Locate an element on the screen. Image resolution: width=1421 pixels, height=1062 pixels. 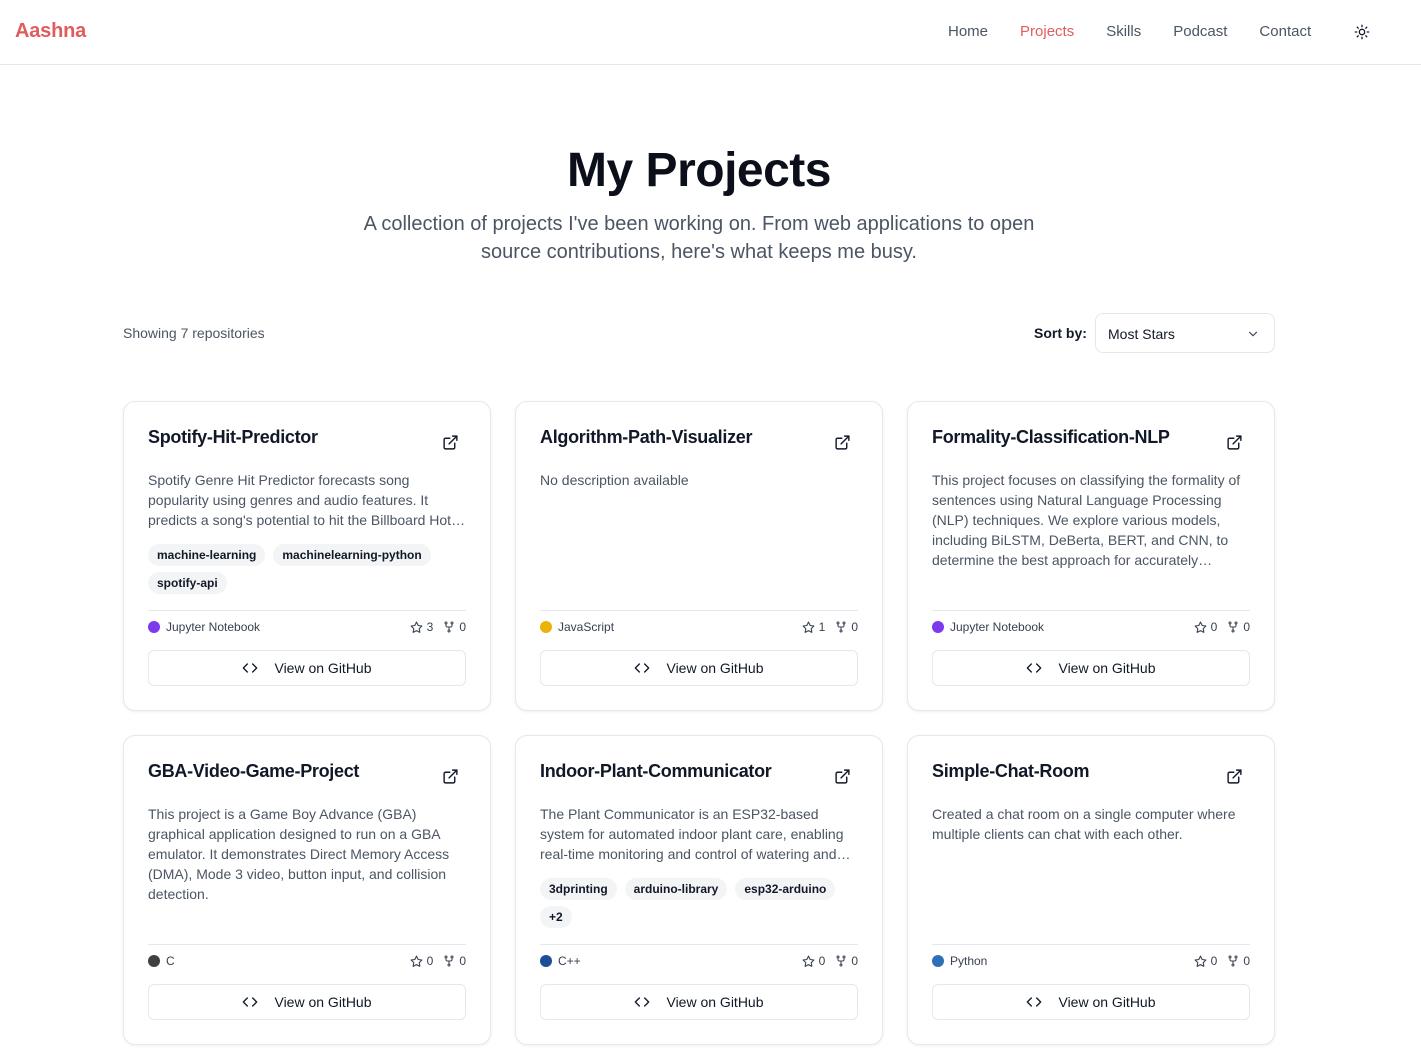
project-title: GBA-Video-Game-Project is located at coordinates (253, 771).